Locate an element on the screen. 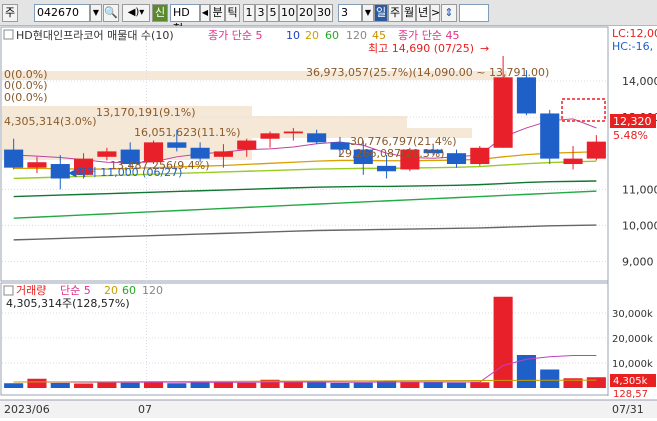  ma-label-60: 60 is located at coordinates (332, 35).